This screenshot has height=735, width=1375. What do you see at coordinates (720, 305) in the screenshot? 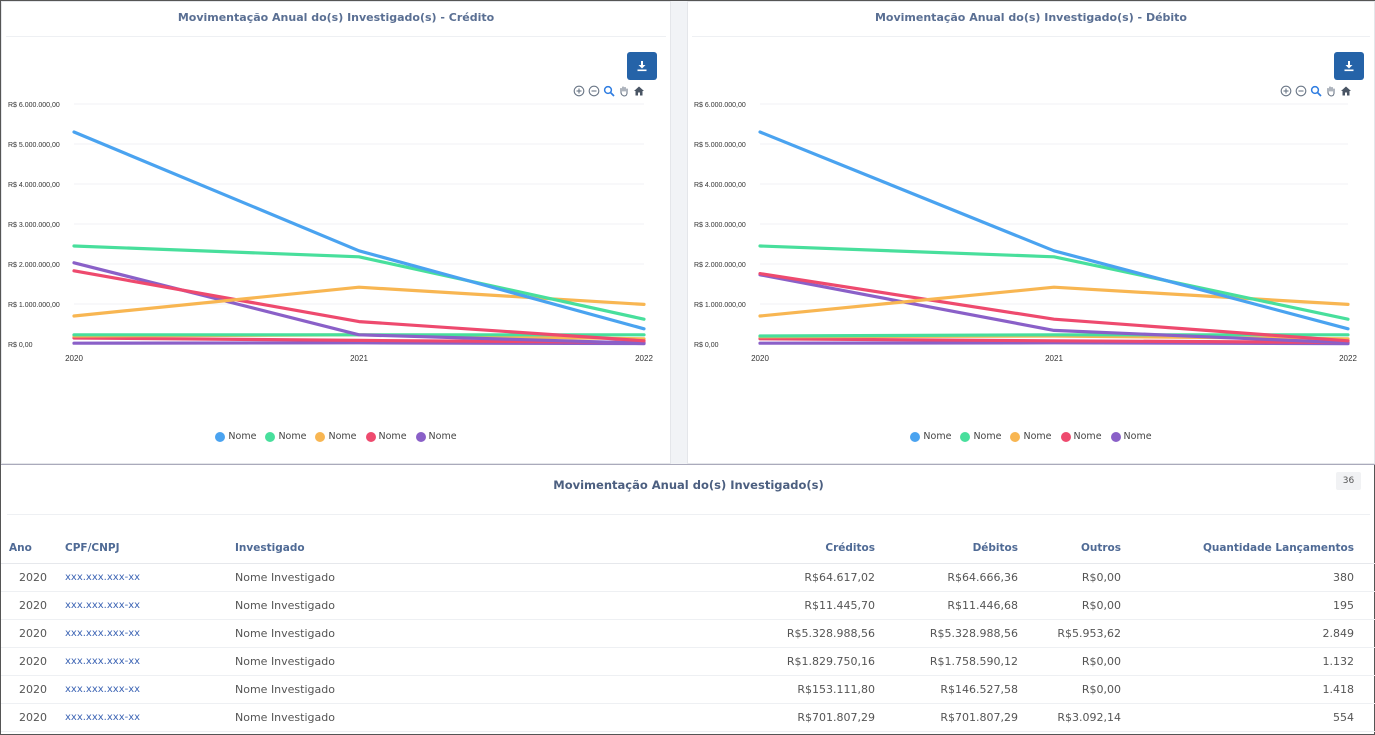
I see `y-tick-label: R$ 1.000.000,00` at bounding box center [720, 305].